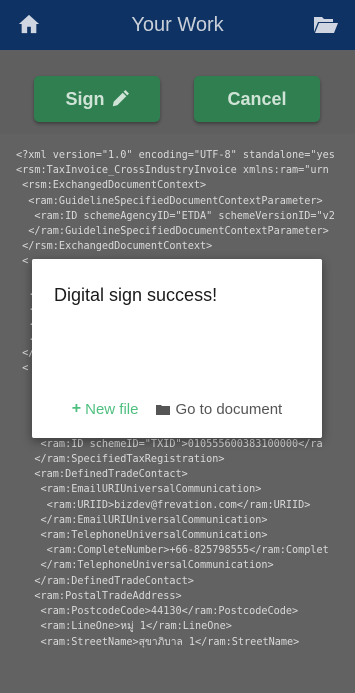  What do you see at coordinates (142, 536) in the screenshot?
I see `xml-line: <ram:TelephoneUniversalCommunication>` at bounding box center [142, 536].